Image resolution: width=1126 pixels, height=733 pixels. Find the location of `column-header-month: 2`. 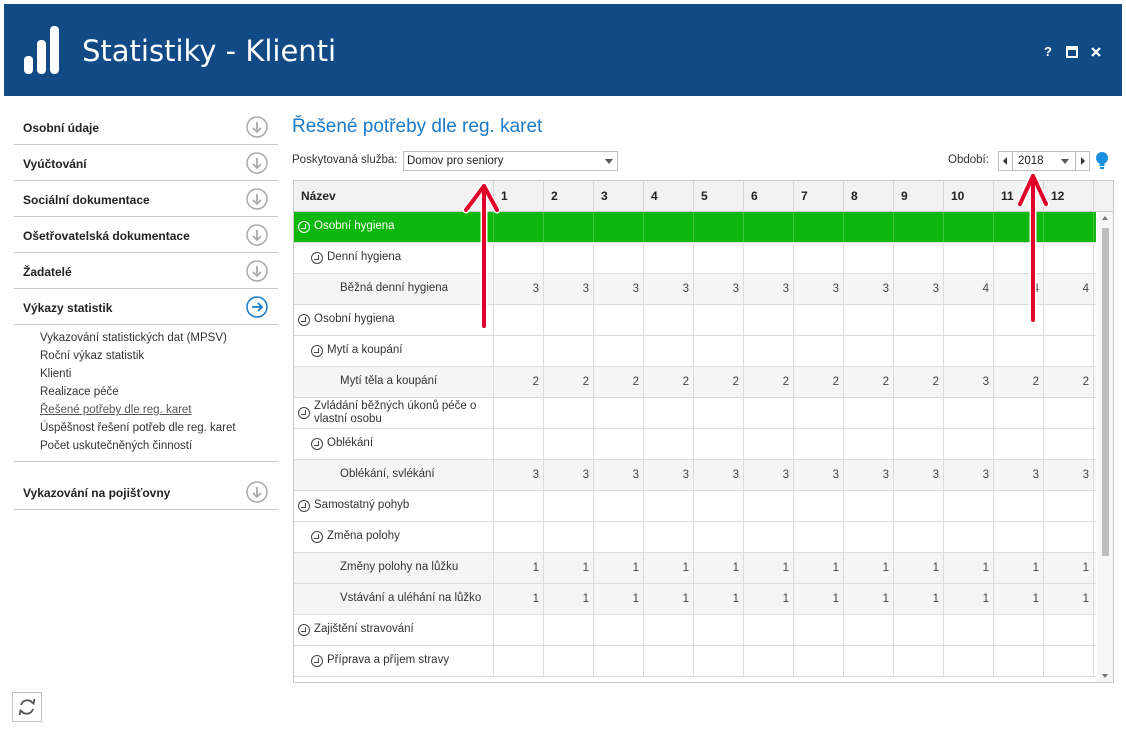

column-header-month: 2 is located at coordinates (569, 196).